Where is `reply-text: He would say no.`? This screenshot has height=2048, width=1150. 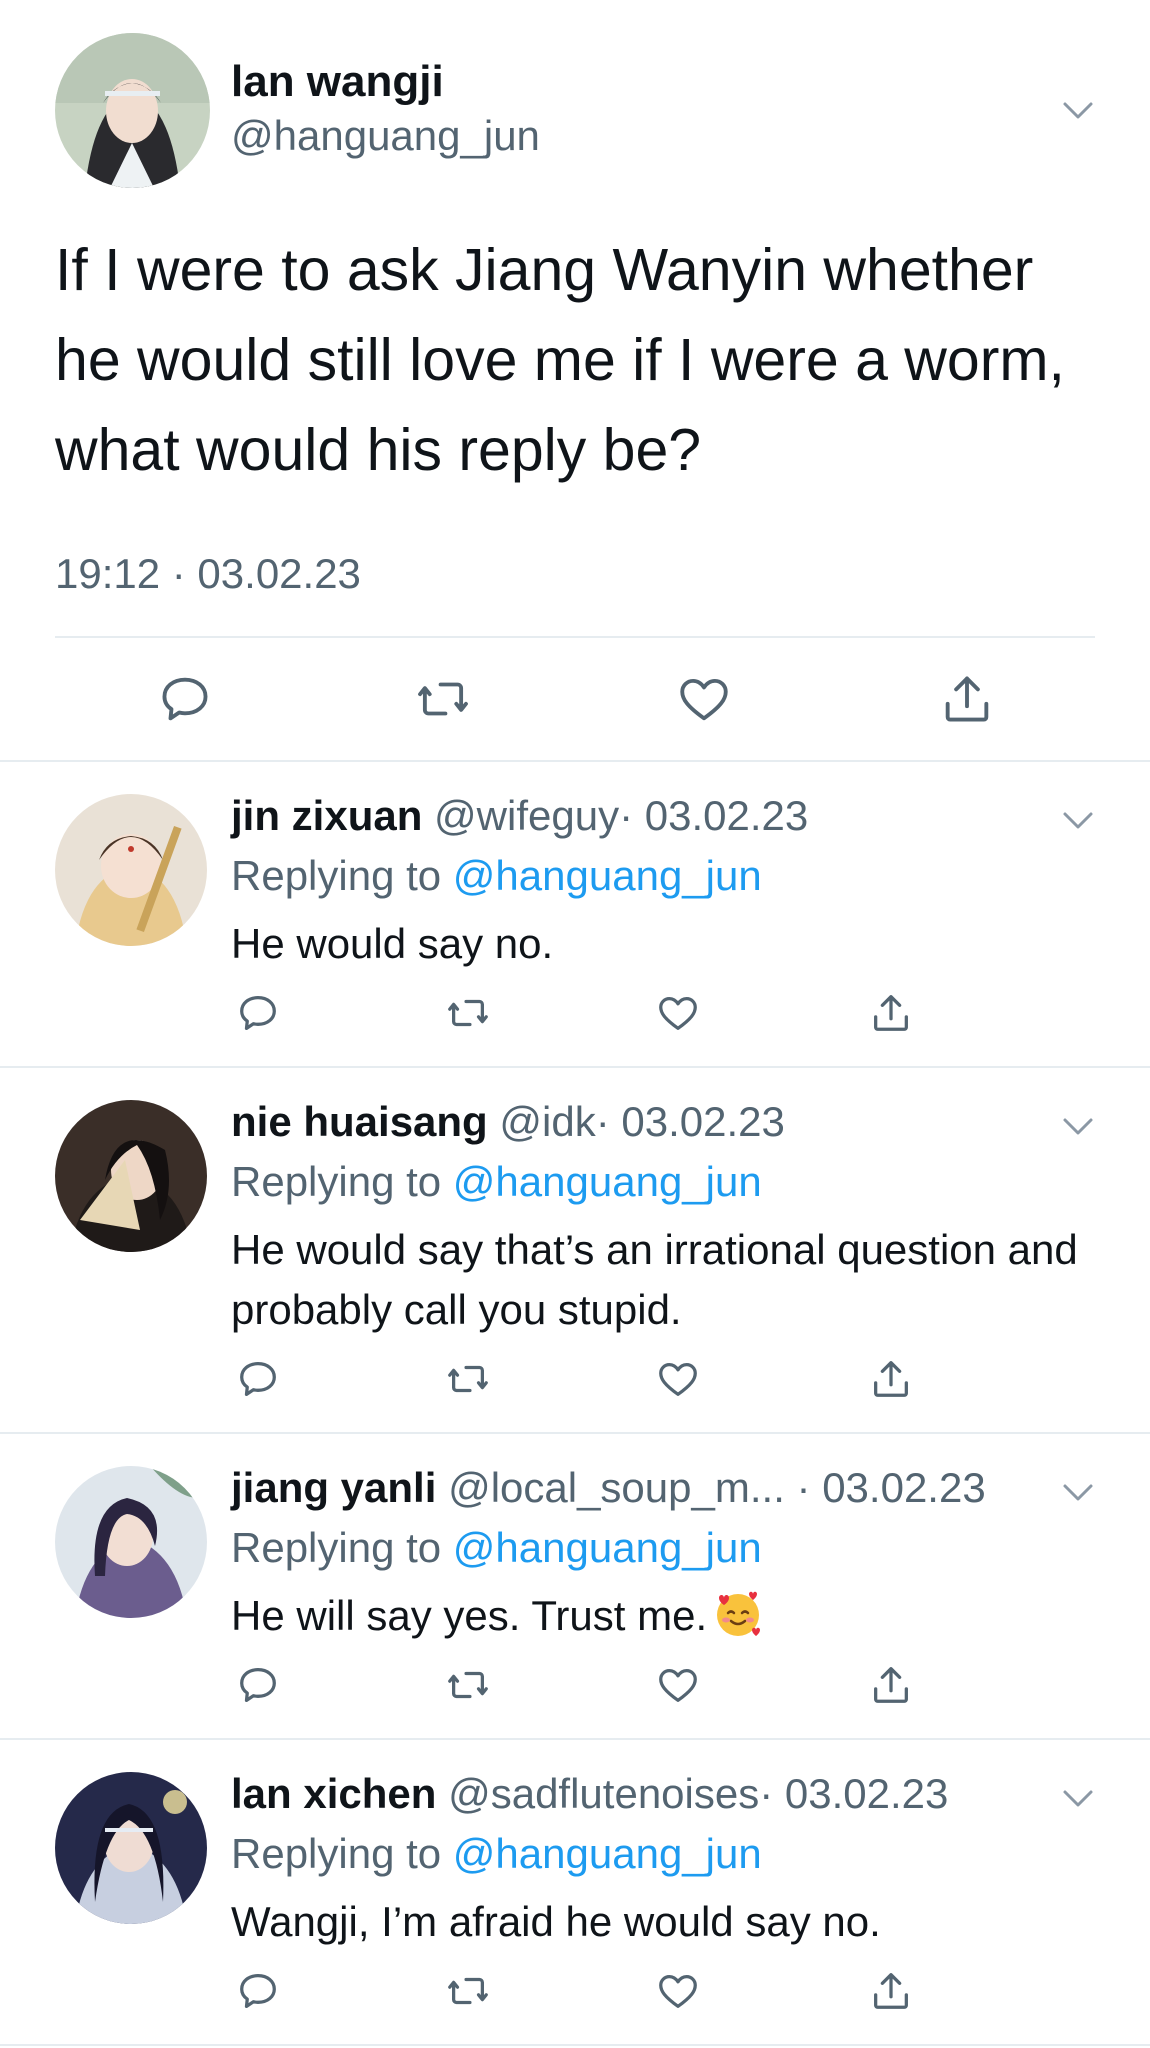
reply-text: He would say no. is located at coordinates (392, 943).